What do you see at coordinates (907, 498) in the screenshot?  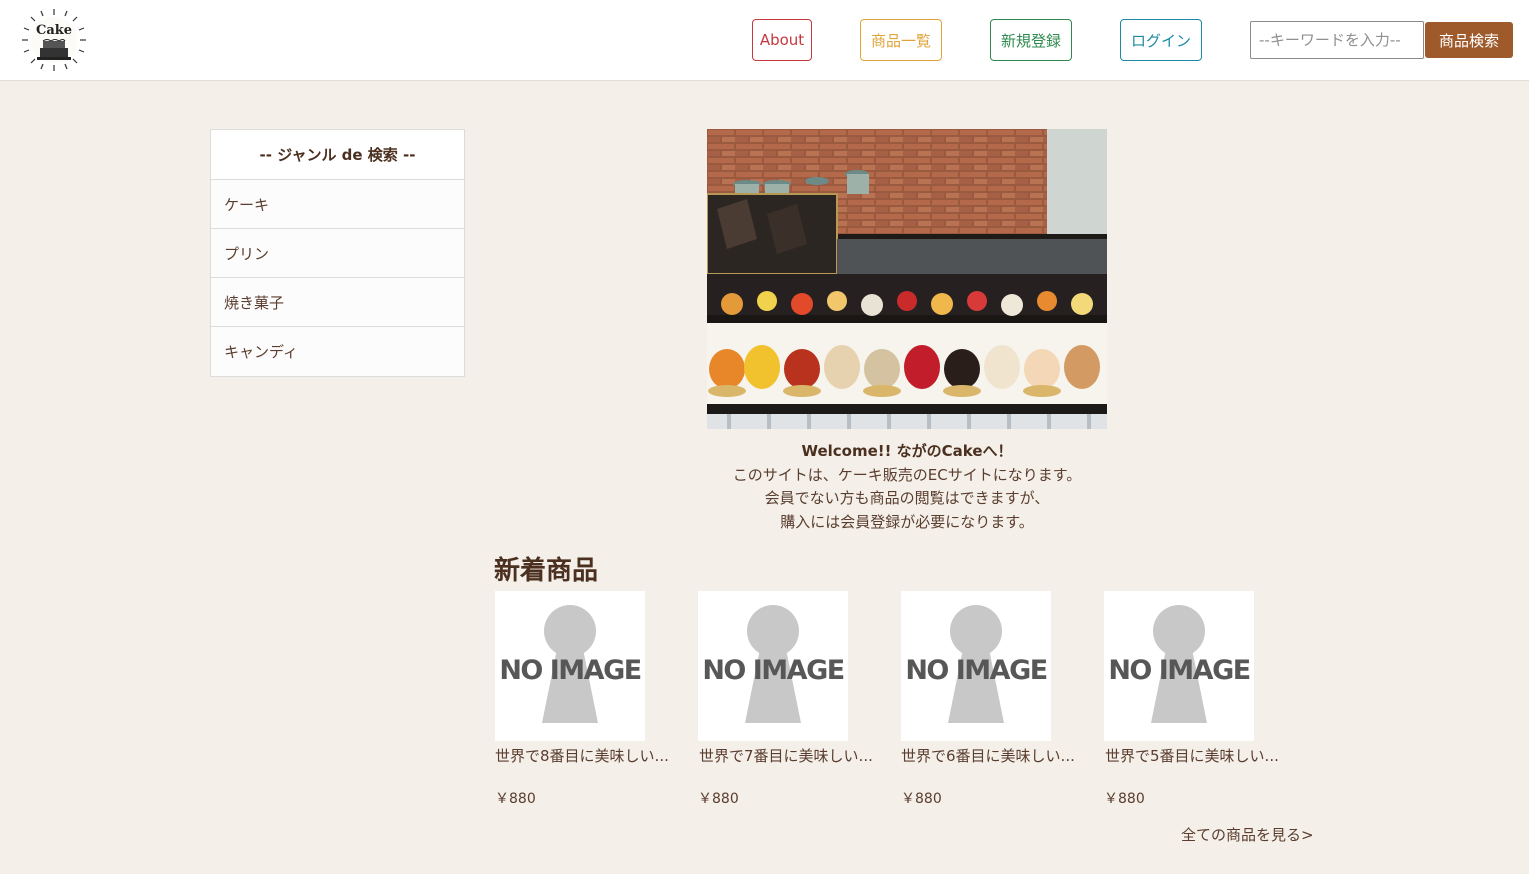 I see `welcome-line: 会員でない方も商品の閲覧はできますが、` at bounding box center [907, 498].